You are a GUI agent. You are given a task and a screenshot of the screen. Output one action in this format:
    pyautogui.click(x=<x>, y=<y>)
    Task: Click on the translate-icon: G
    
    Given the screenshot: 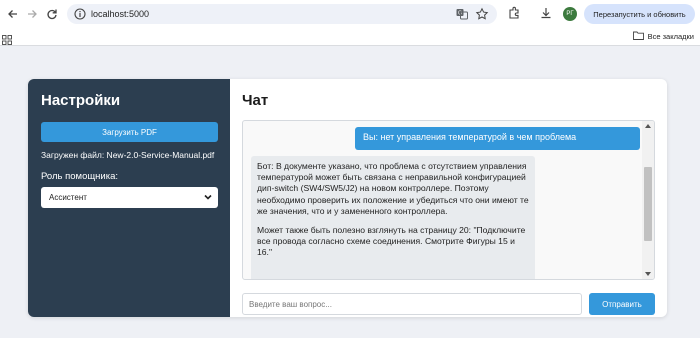 What is the action you would take?
    pyautogui.click(x=462, y=14)
    